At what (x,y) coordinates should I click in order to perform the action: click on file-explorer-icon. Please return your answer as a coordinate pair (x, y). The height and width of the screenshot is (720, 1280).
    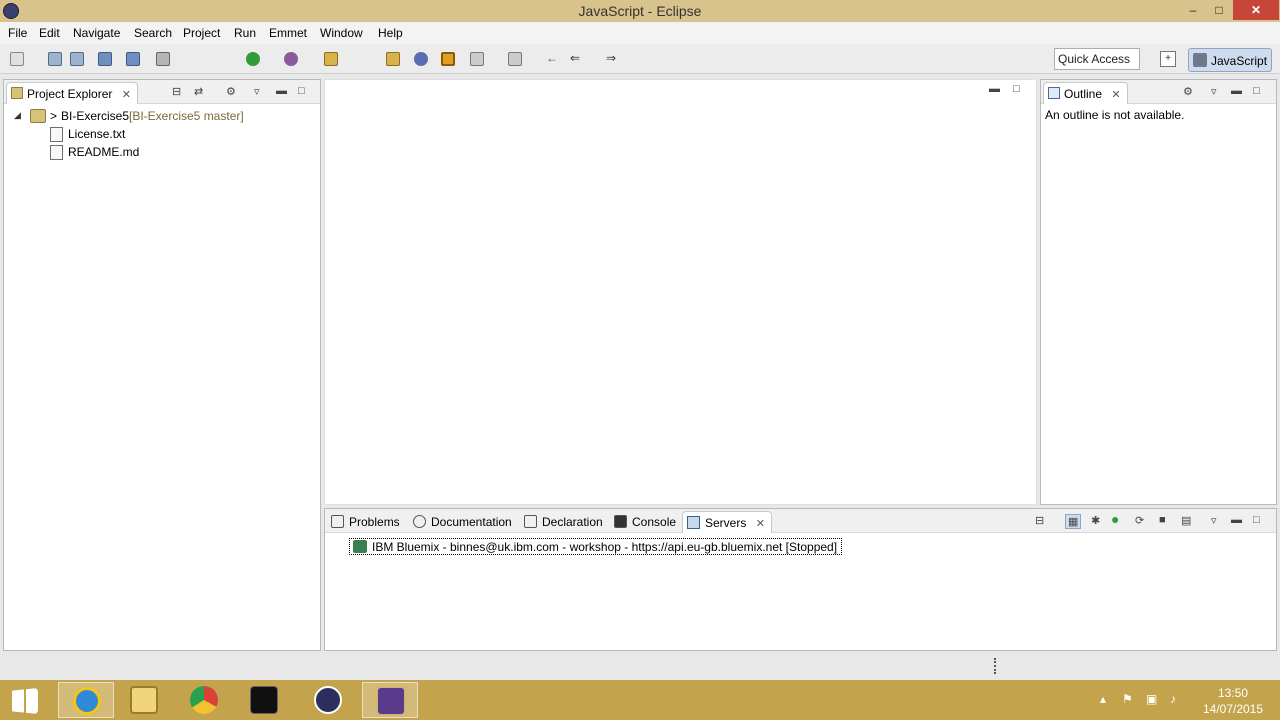
    Looking at the image, I should click on (144, 700).